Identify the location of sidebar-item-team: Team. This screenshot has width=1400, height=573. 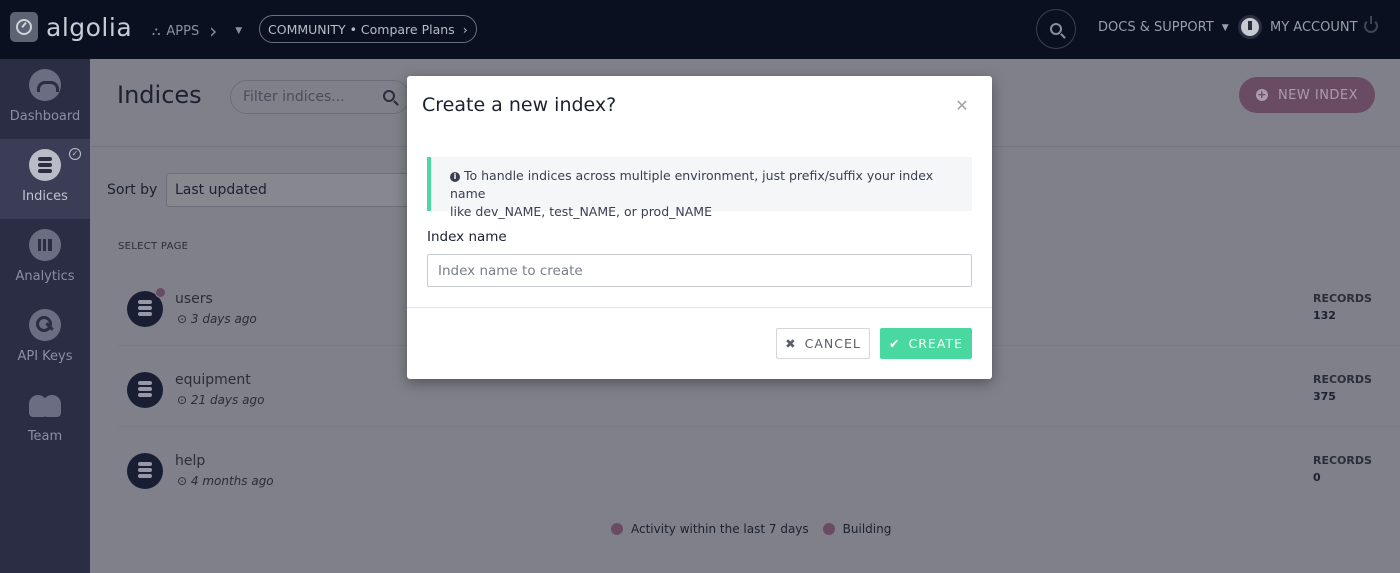
(45, 419).